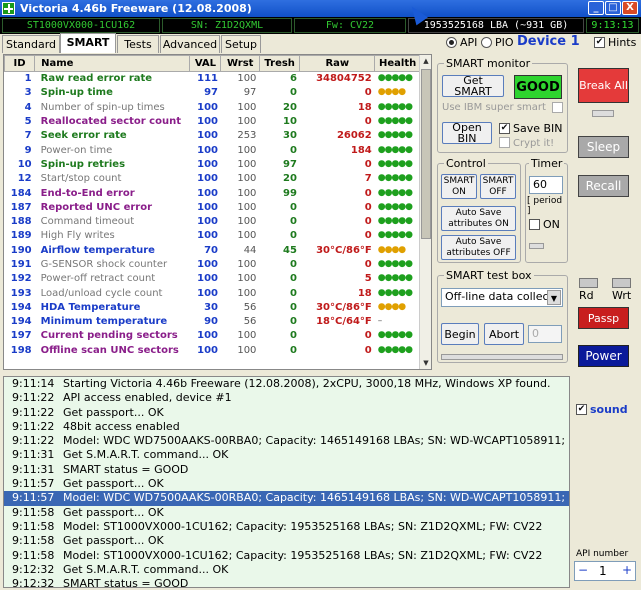  Describe the element at coordinates (240, 63) in the screenshot. I see `col-wrst: Wrst` at that location.